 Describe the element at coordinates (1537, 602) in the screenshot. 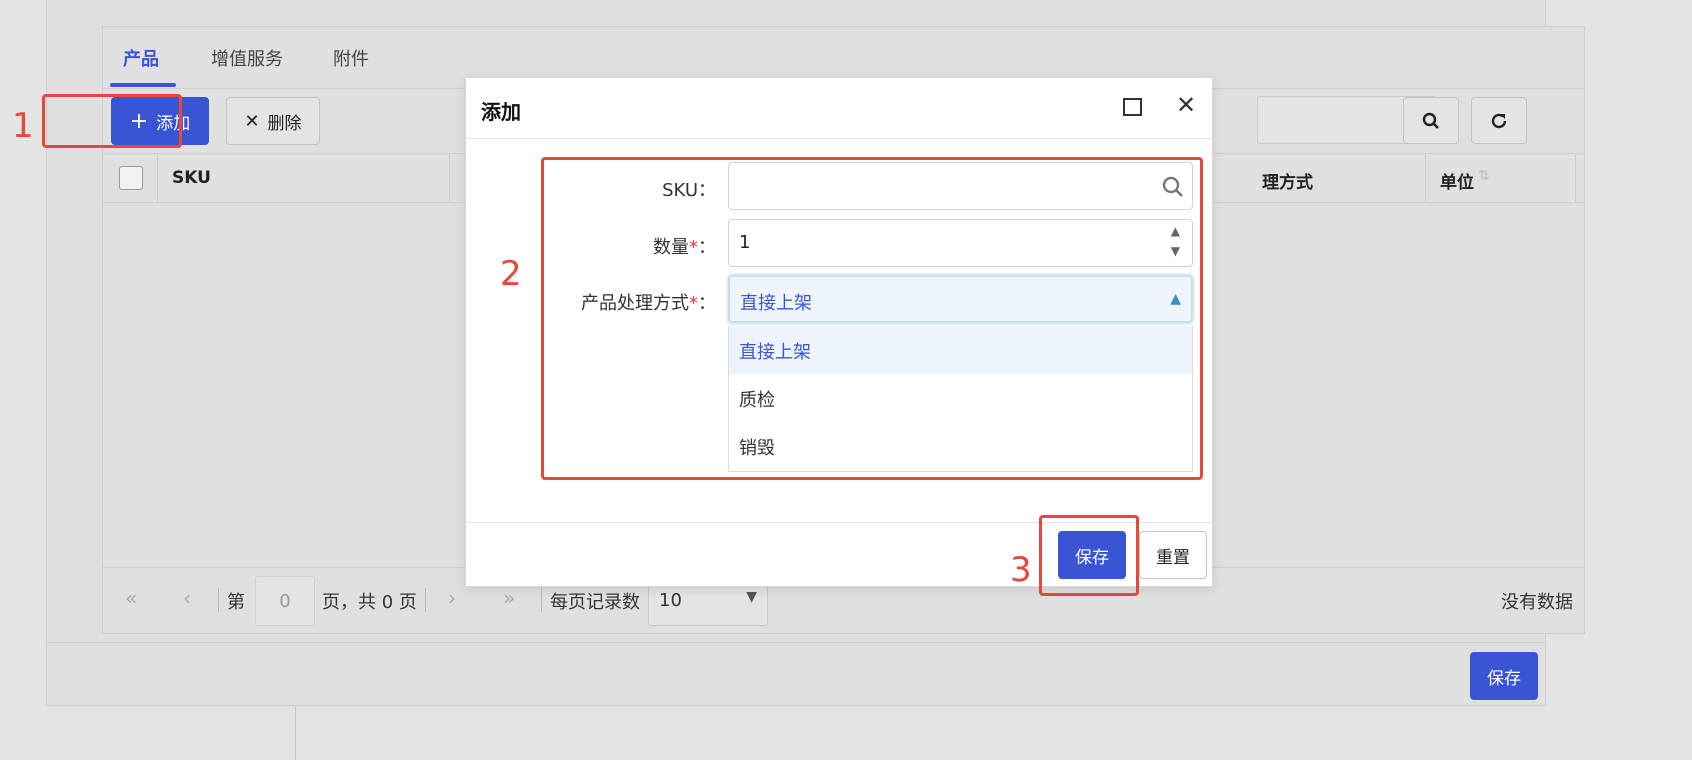

I see `no-data-text: 没有数据` at that location.